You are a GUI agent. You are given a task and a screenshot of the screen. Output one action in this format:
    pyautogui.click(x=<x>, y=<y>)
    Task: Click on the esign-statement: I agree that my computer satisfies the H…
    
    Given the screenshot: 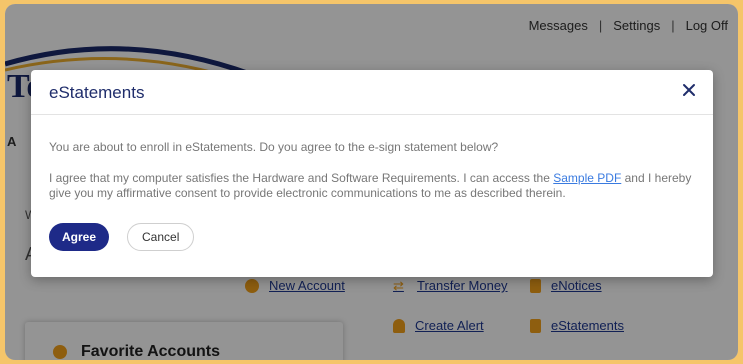 What is the action you would take?
    pyautogui.click(x=372, y=186)
    